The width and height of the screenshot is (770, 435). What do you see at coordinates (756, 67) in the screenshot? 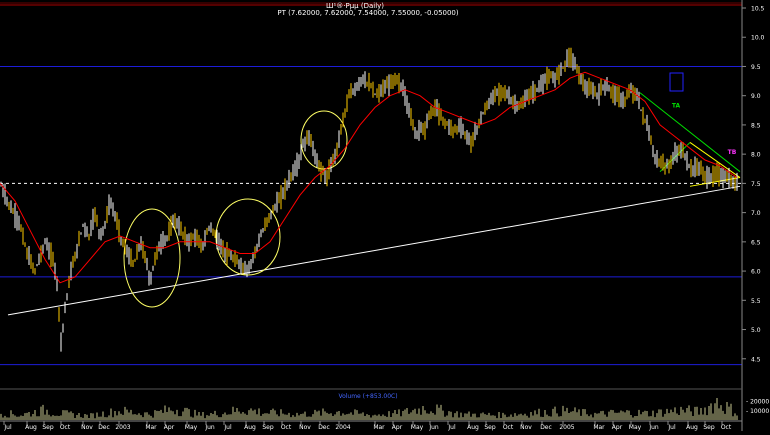
I see `price-tick-label: 9.5` at bounding box center [756, 67].